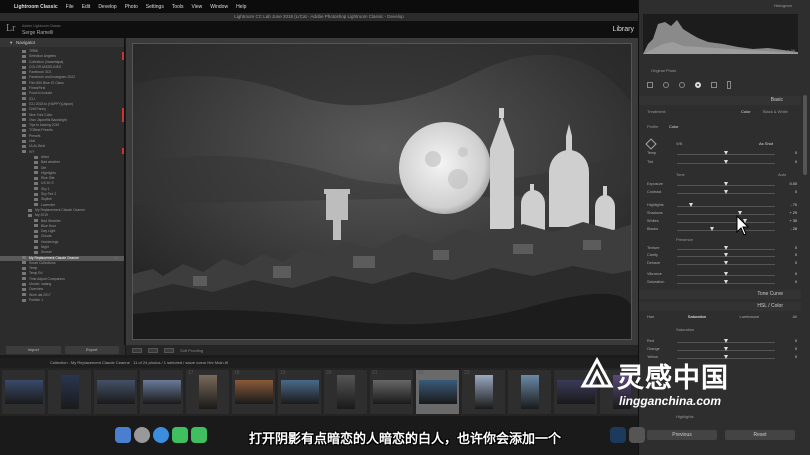 This screenshot has height=455, width=810. What do you see at coordinates (729, 85) in the screenshot?
I see `brush-icon` at bounding box center [729, 85].